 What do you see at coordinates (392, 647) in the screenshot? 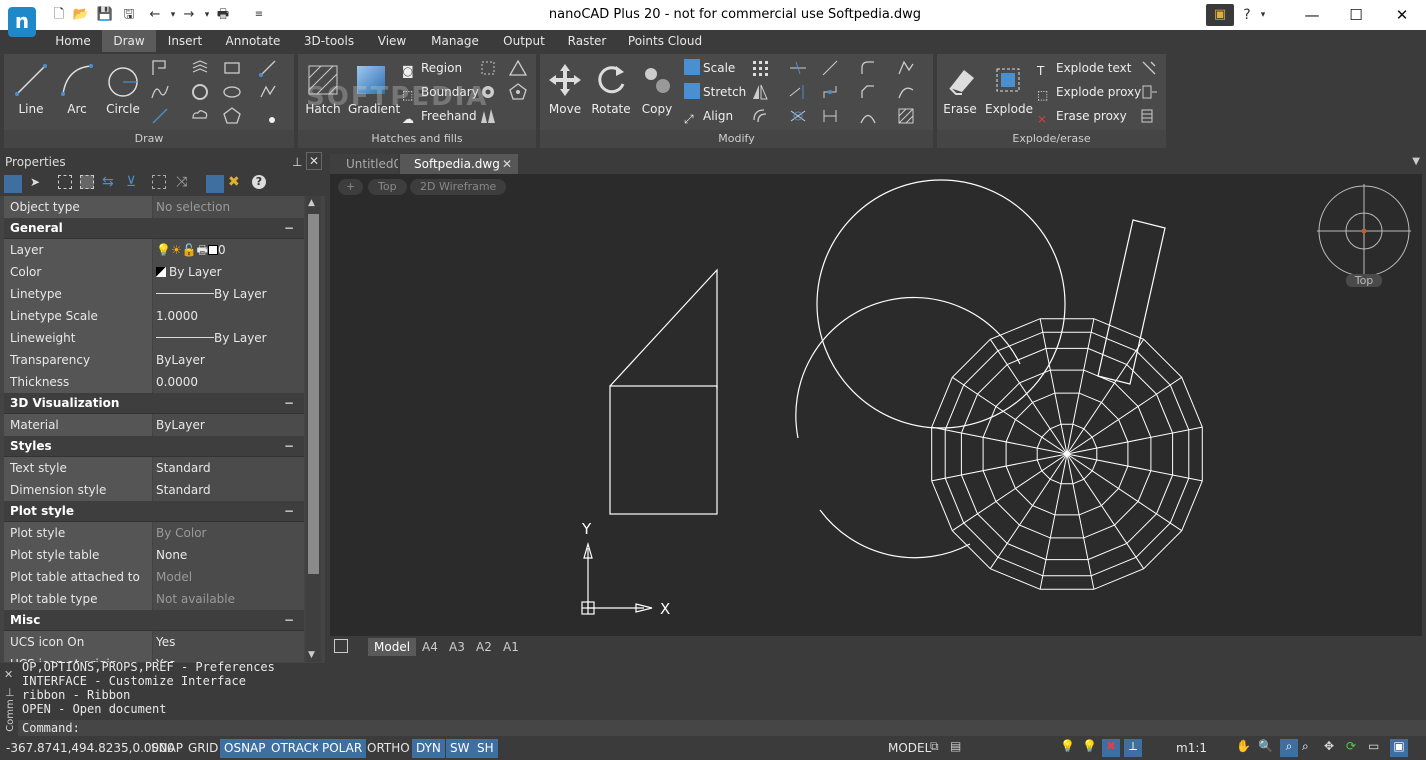
I see `layout-tab-model: Model` at bounding box center [392, 647].